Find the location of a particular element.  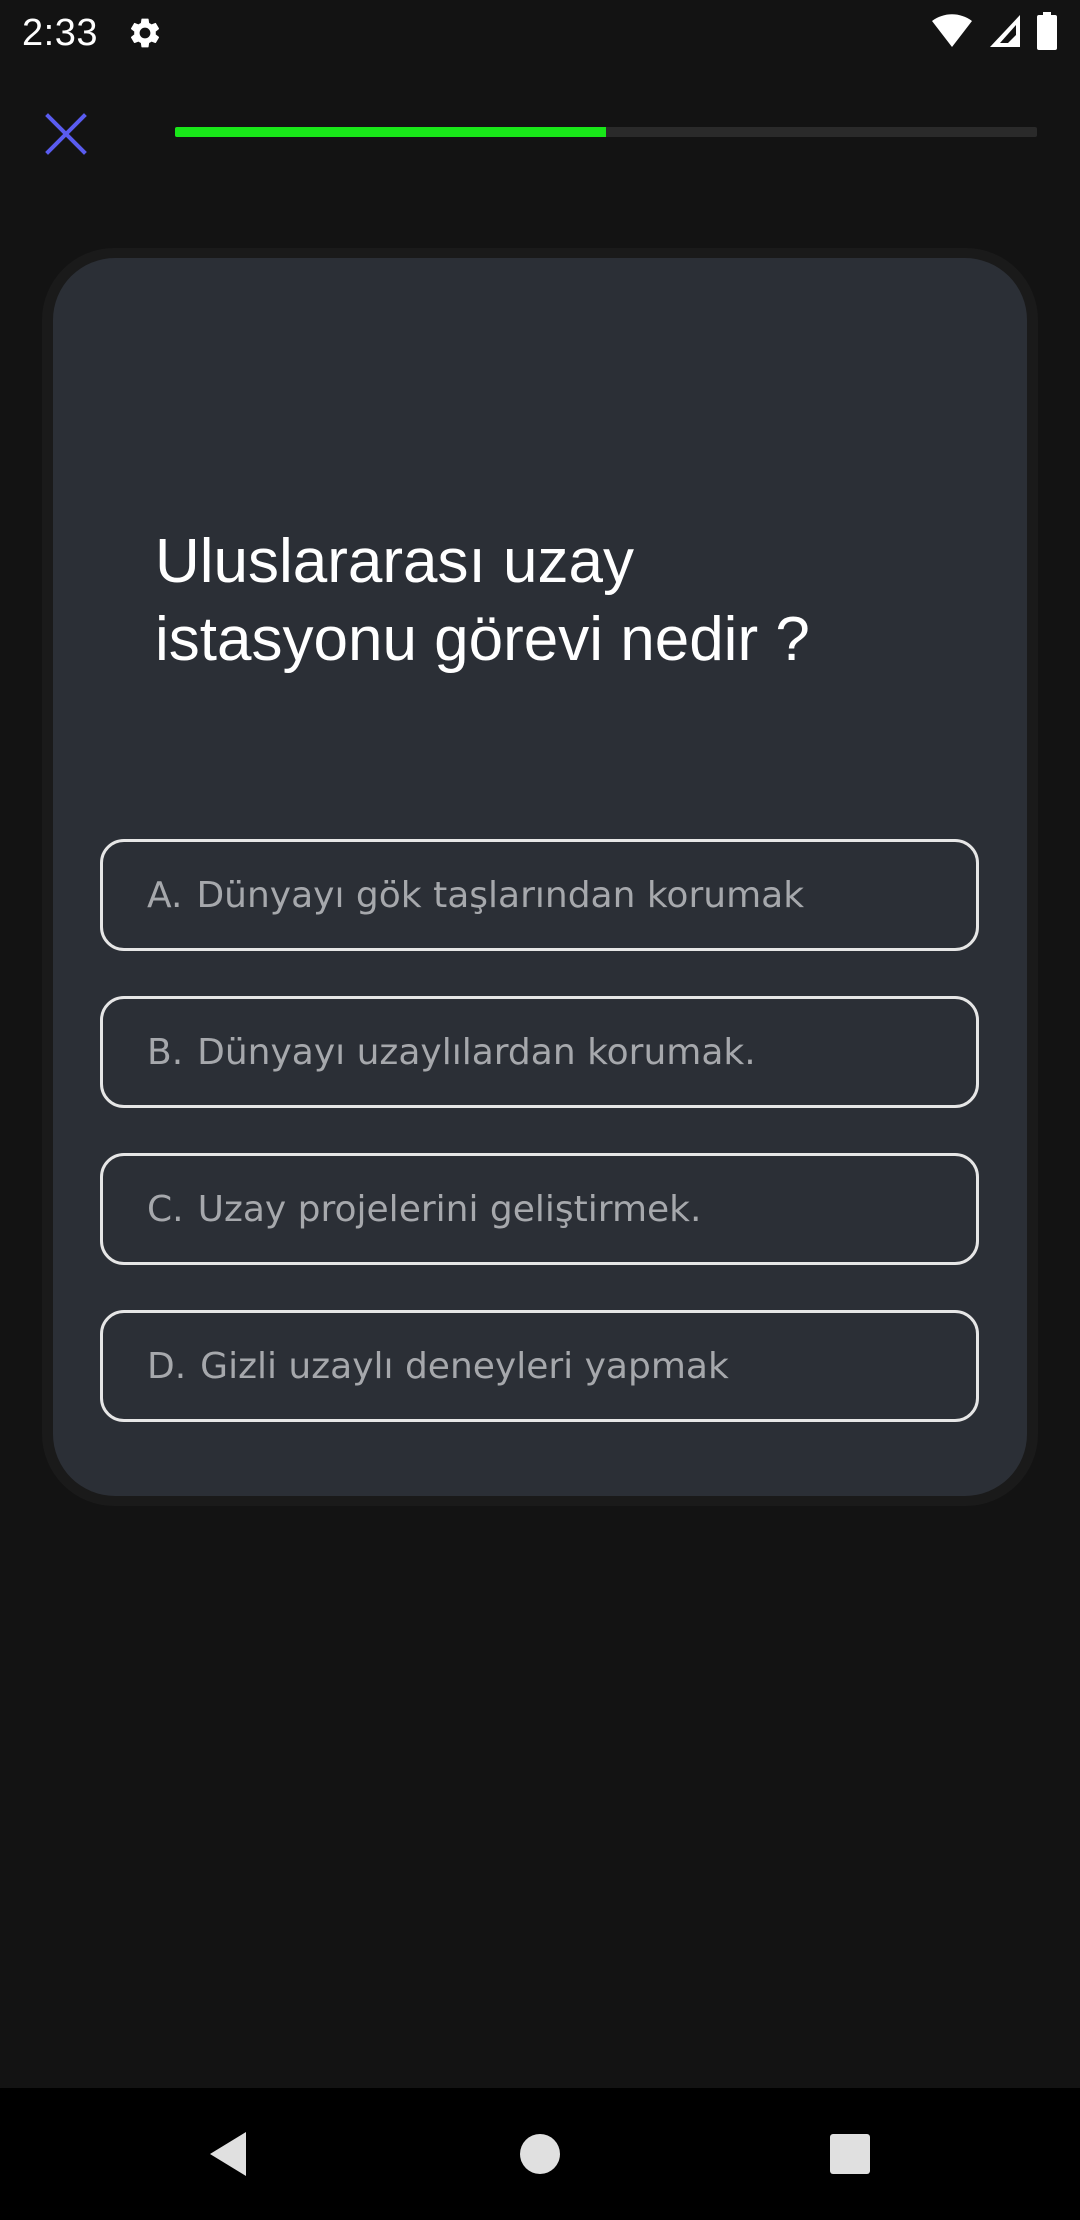

nav-home-button is located at coordinates (540, 2154).